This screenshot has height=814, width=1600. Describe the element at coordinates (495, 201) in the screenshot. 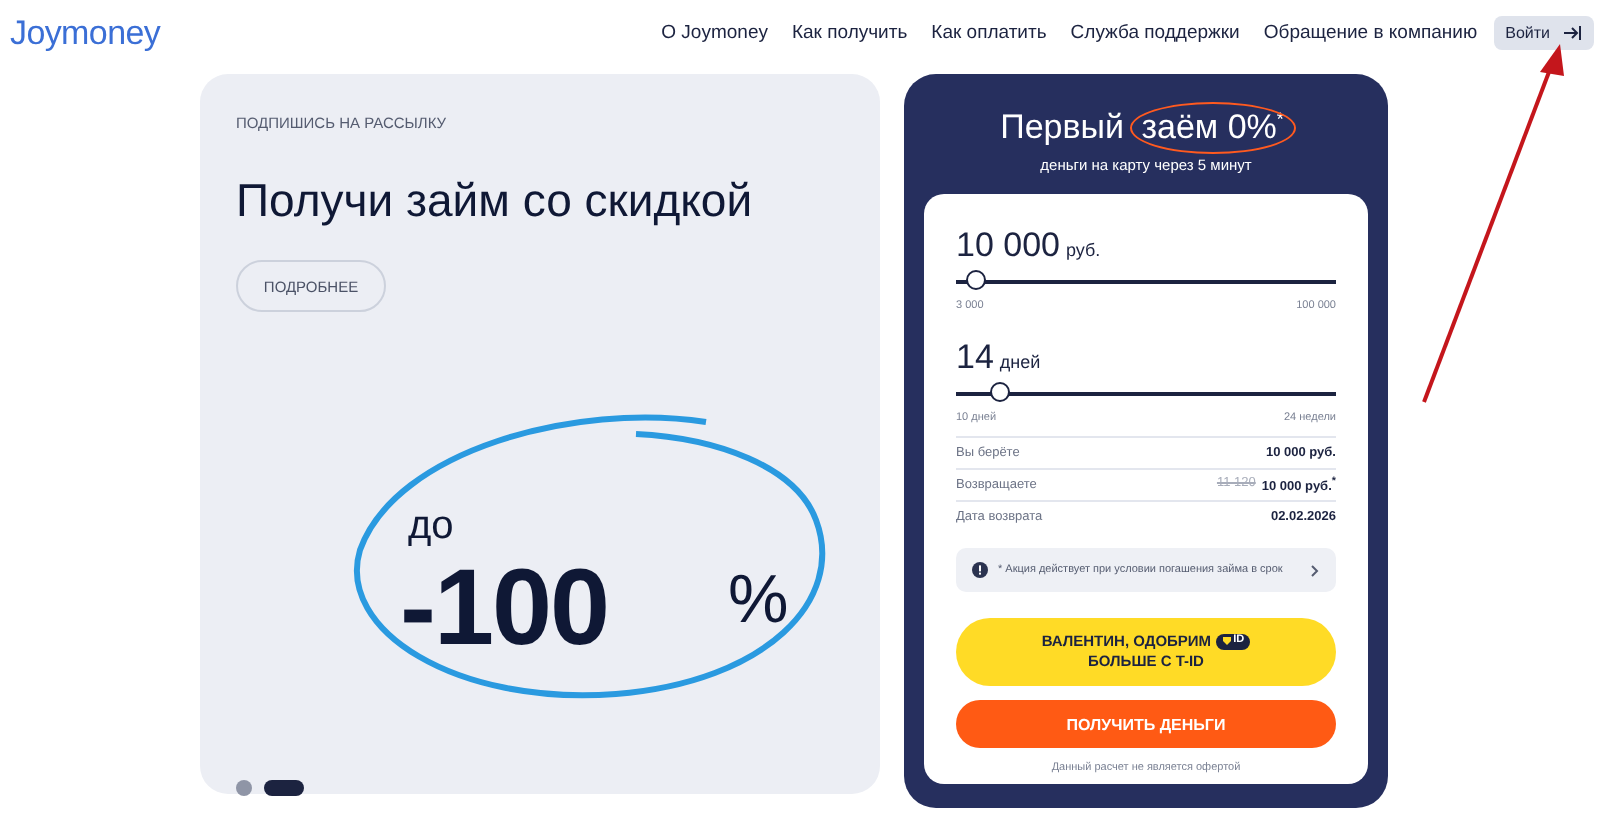

I see `promo-title: Получи займ со скидкой` at that location.